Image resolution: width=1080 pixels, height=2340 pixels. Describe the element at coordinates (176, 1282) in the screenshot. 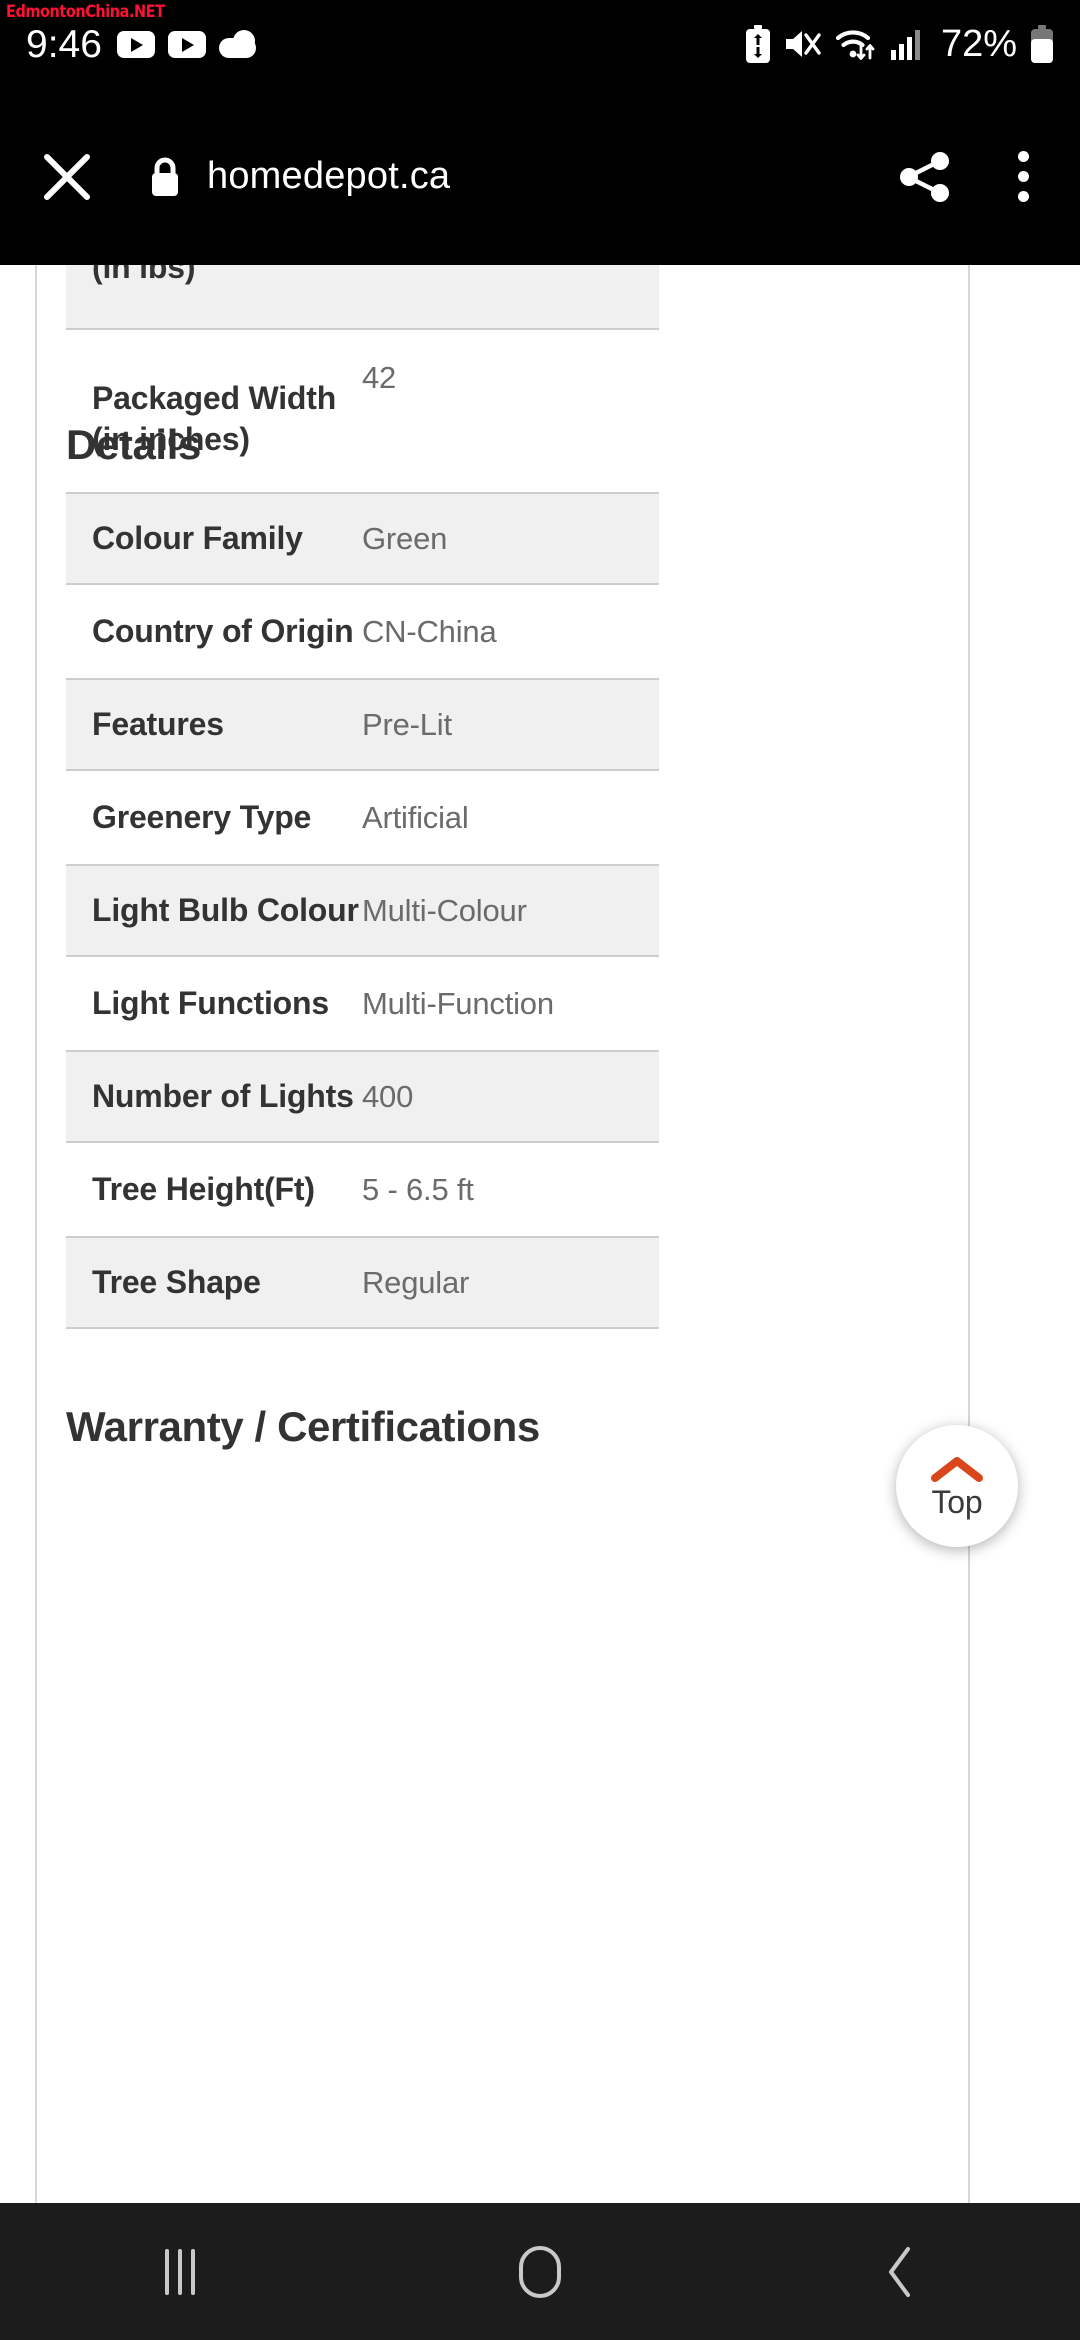

I see `row-label: Tree Shape` at that location.